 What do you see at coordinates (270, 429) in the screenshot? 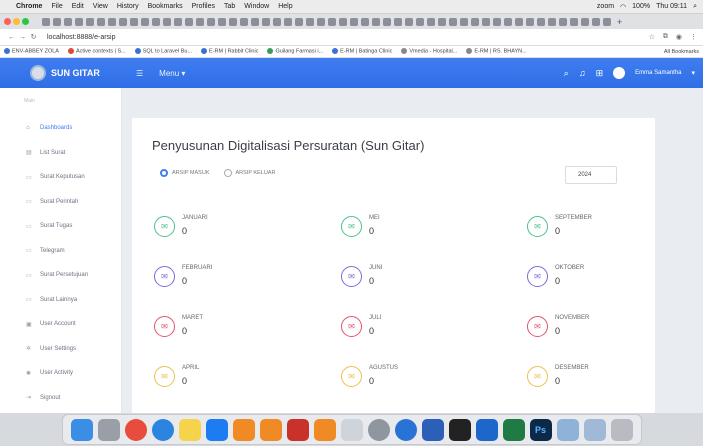
I see `sublime-icon` at bounding box center [270, 429].